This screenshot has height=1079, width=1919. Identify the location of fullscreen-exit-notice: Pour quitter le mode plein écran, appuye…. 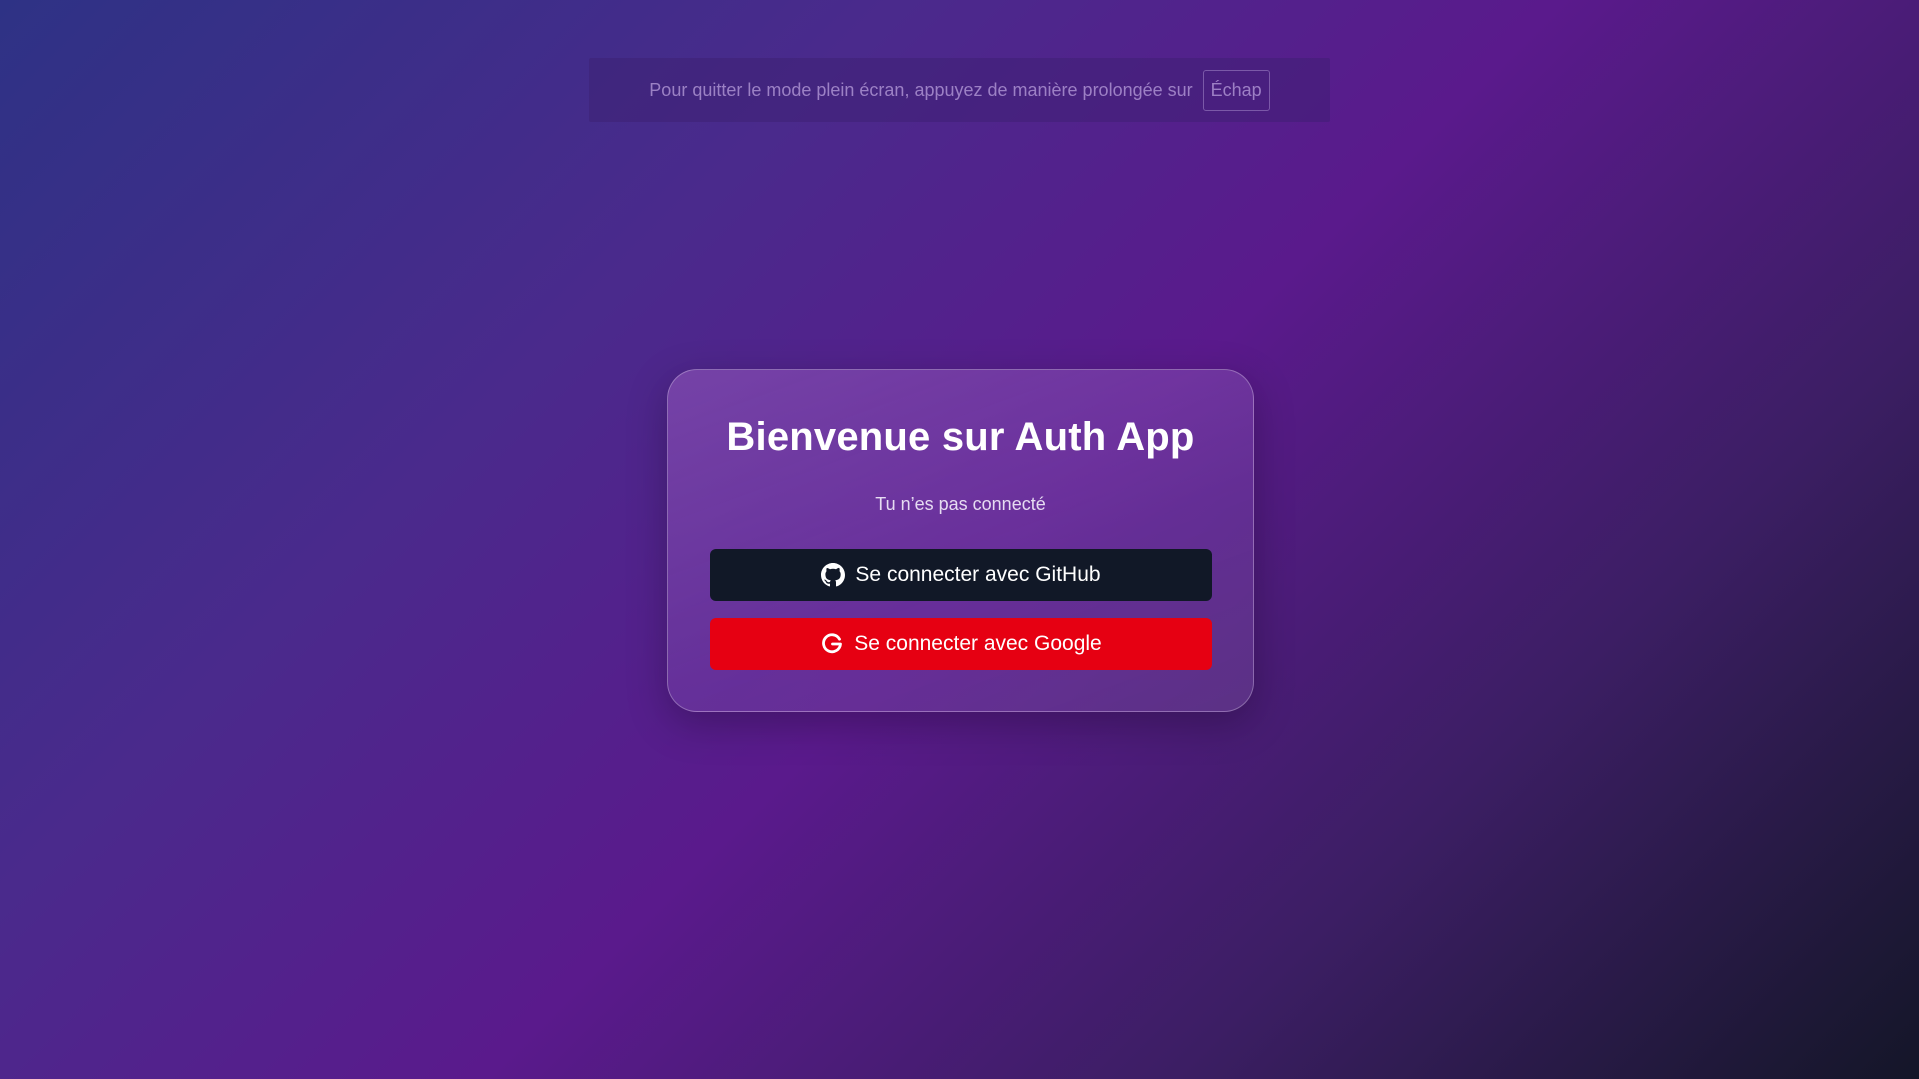
(959, 90).